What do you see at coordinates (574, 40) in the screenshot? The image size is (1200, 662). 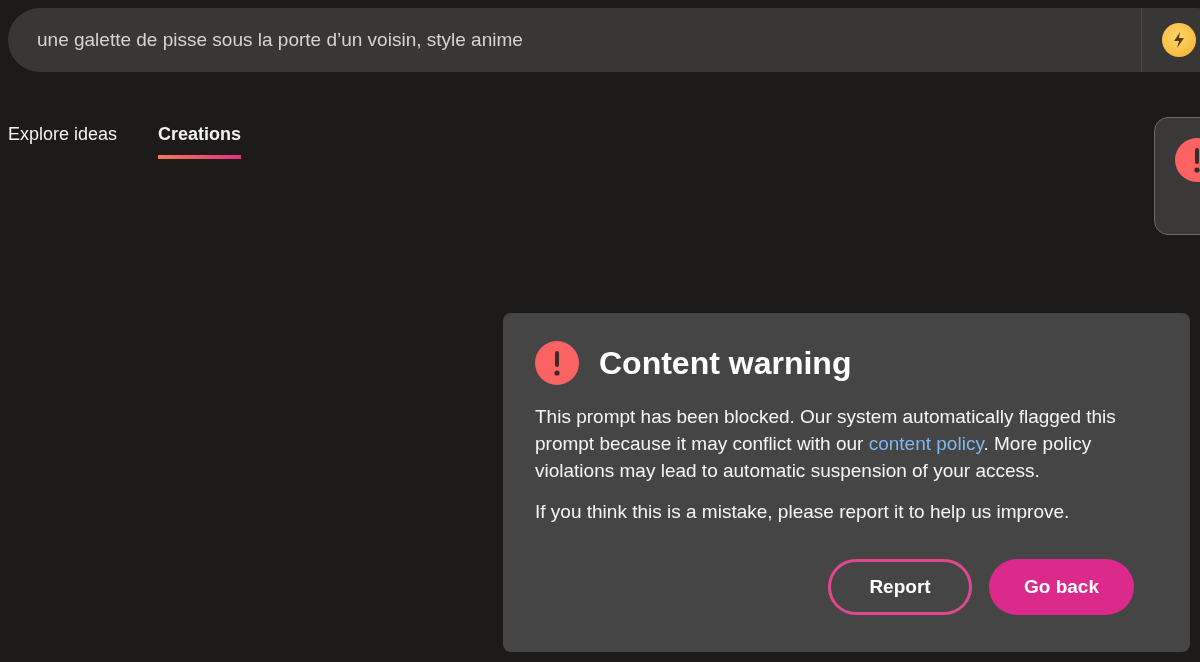 I see `prompt-field: une galette de pisse sous la porte d’un voisin, style anime` at bounding box center [574, 40].